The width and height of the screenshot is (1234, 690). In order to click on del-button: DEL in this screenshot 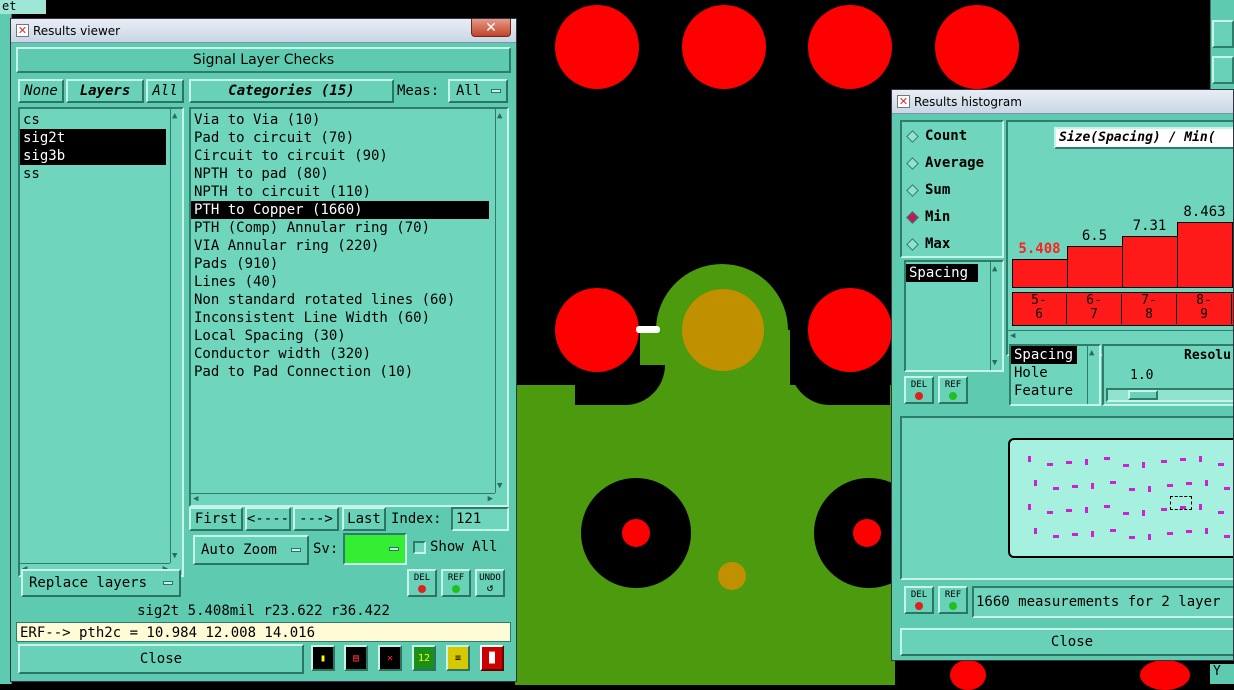, I will do `click(422, 583)`.